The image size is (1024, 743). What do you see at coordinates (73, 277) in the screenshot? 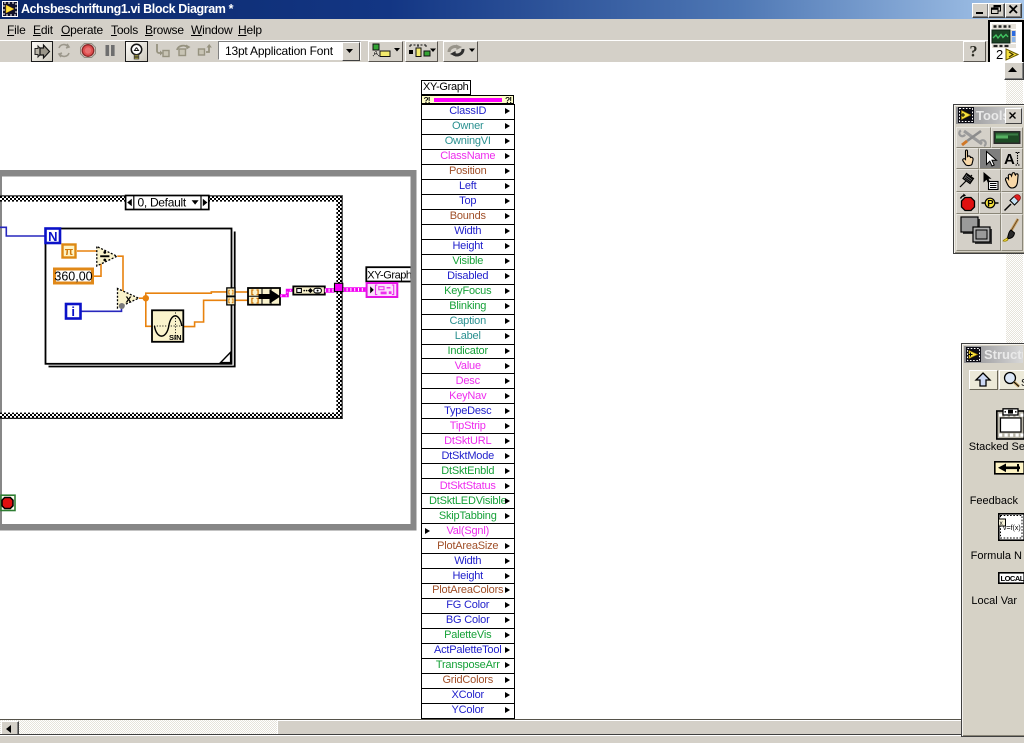
I see `svg-text: 360,00` at bounding box center [73, 277].